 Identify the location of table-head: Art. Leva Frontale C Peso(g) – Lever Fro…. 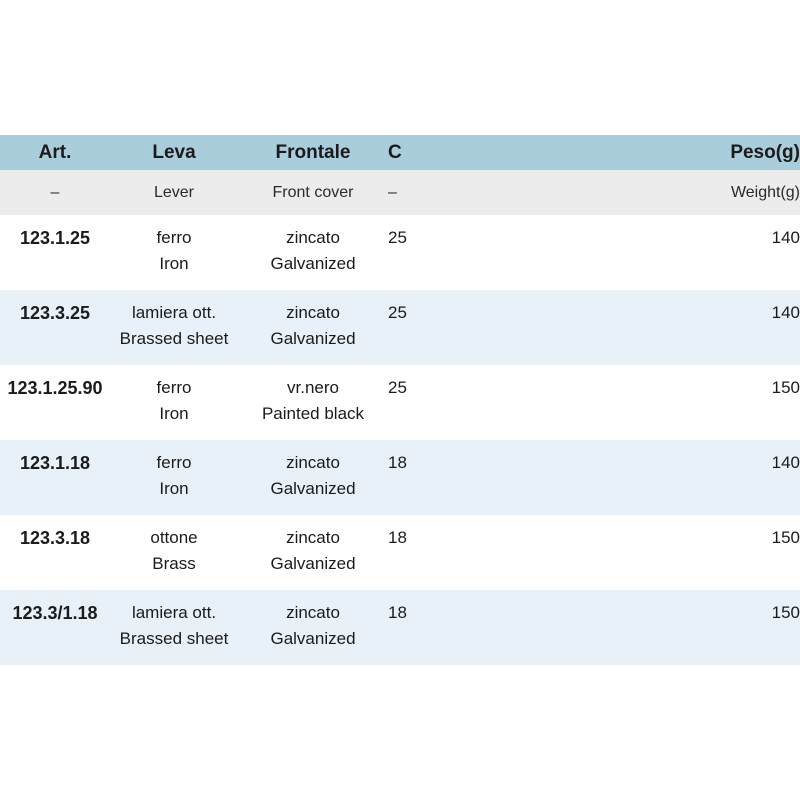
(400, 175).